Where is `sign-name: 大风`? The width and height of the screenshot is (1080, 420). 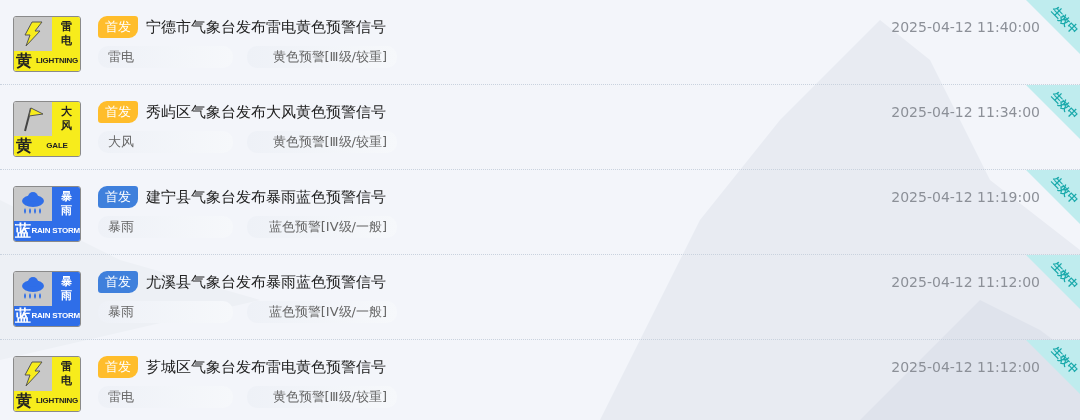
sign-name: 大风 is located at coordinates (66, 119).